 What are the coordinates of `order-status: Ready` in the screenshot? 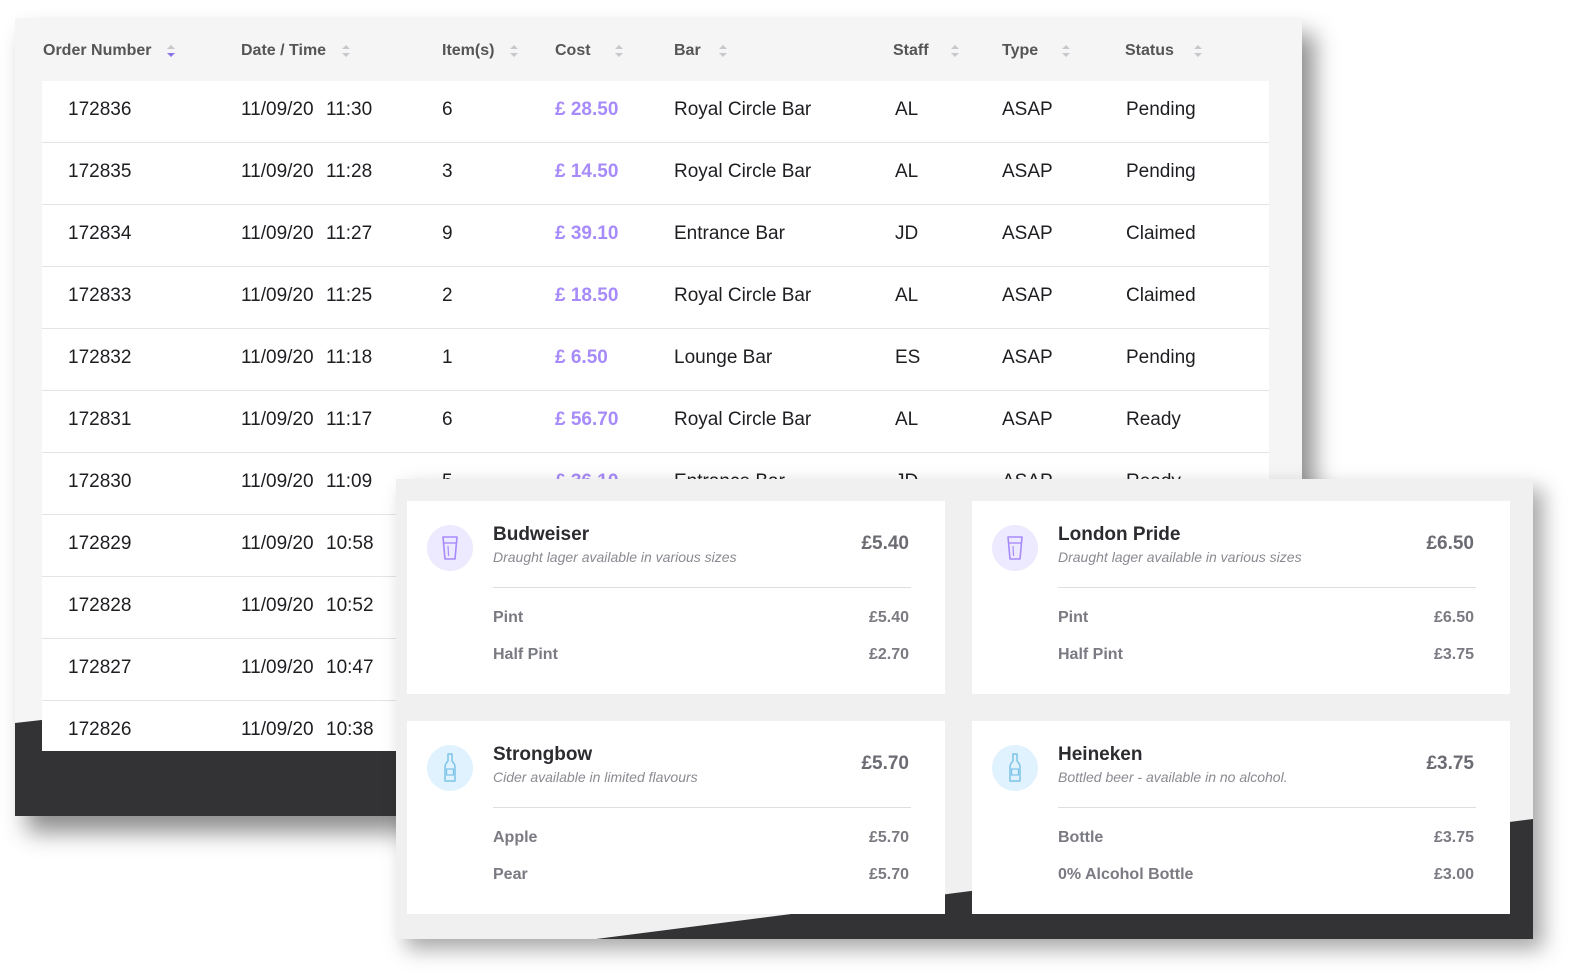 It's located at (1153, 419).